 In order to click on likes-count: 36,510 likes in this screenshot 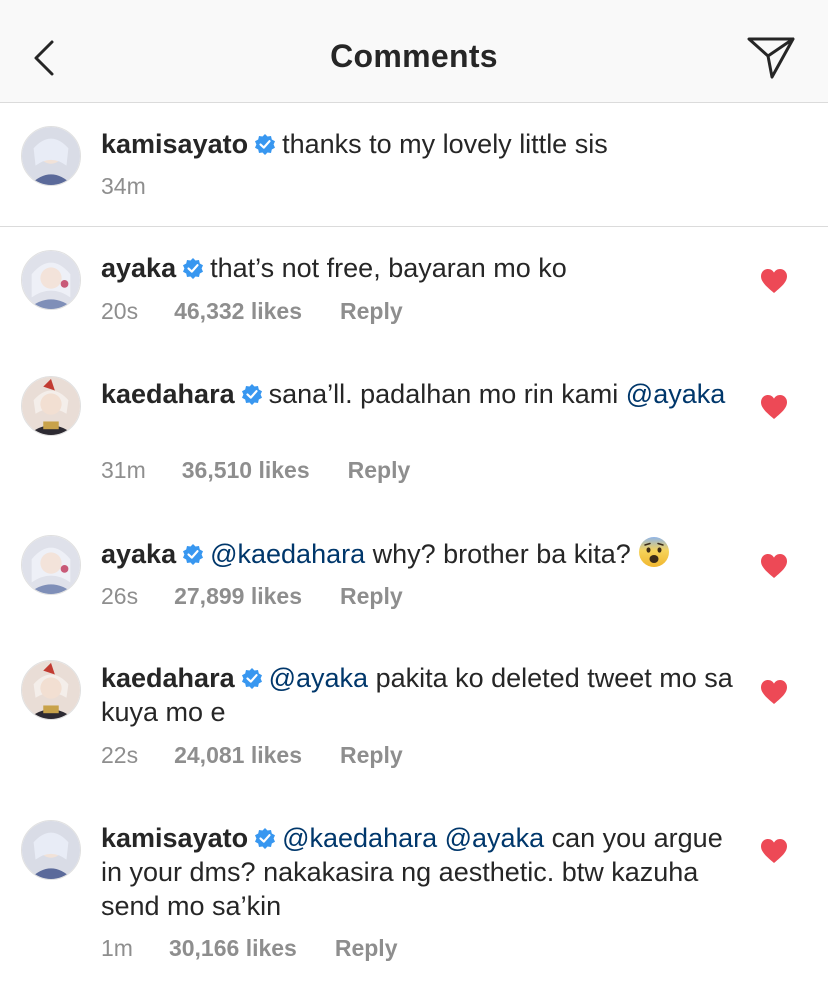, I will do `click(246, 470)`.